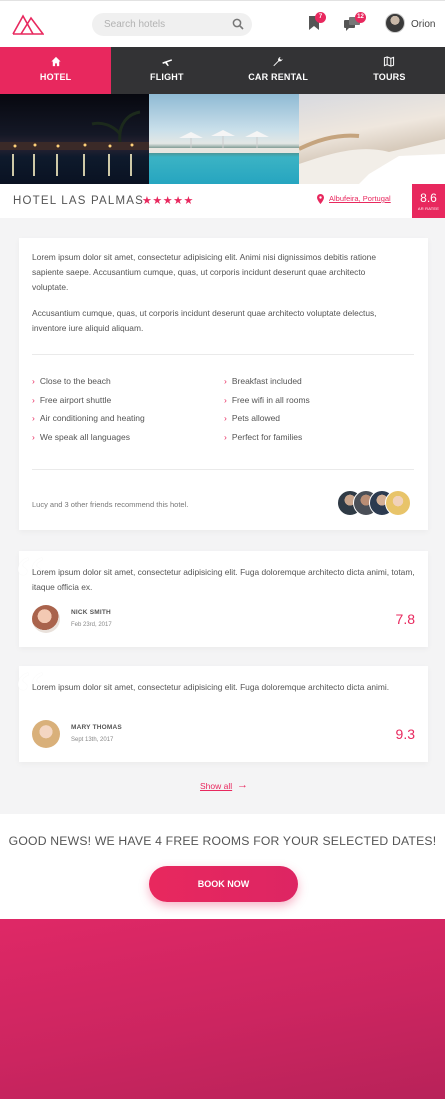 The height and width of the screenshot is (1099, 445). I want to click on show-all-link: Show all, so click(216, 786).